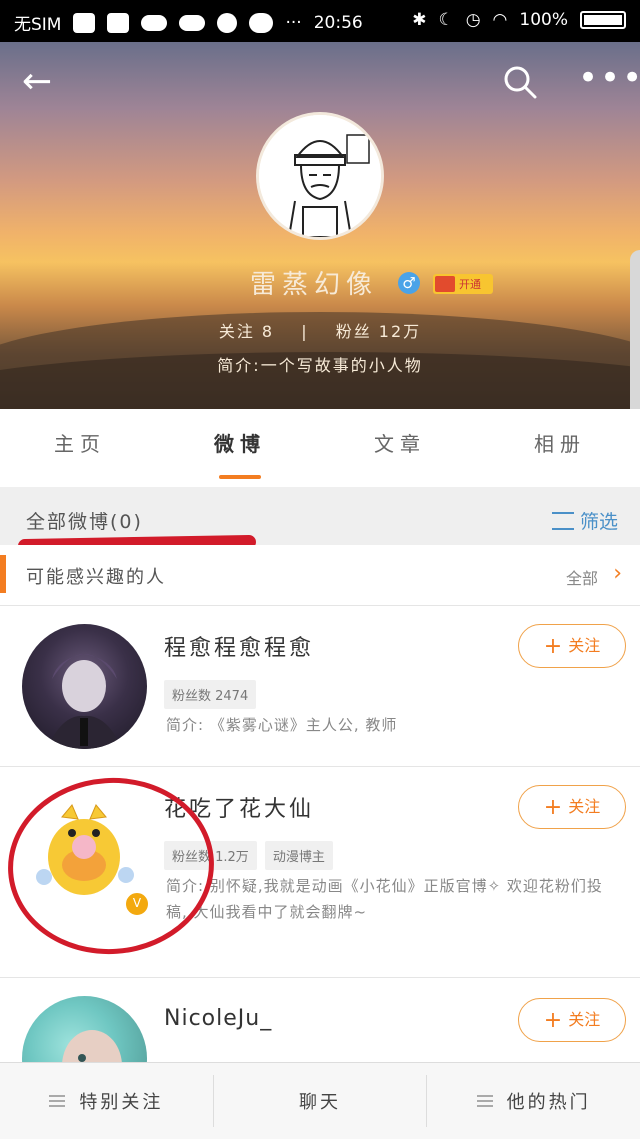 Image resolution: width=640 pixels, height=1139 pixels. What do you see at coordinates (354, 331) in the screenshot?
I see `followers-label: 粉丝` at bounding box center [354, 331].